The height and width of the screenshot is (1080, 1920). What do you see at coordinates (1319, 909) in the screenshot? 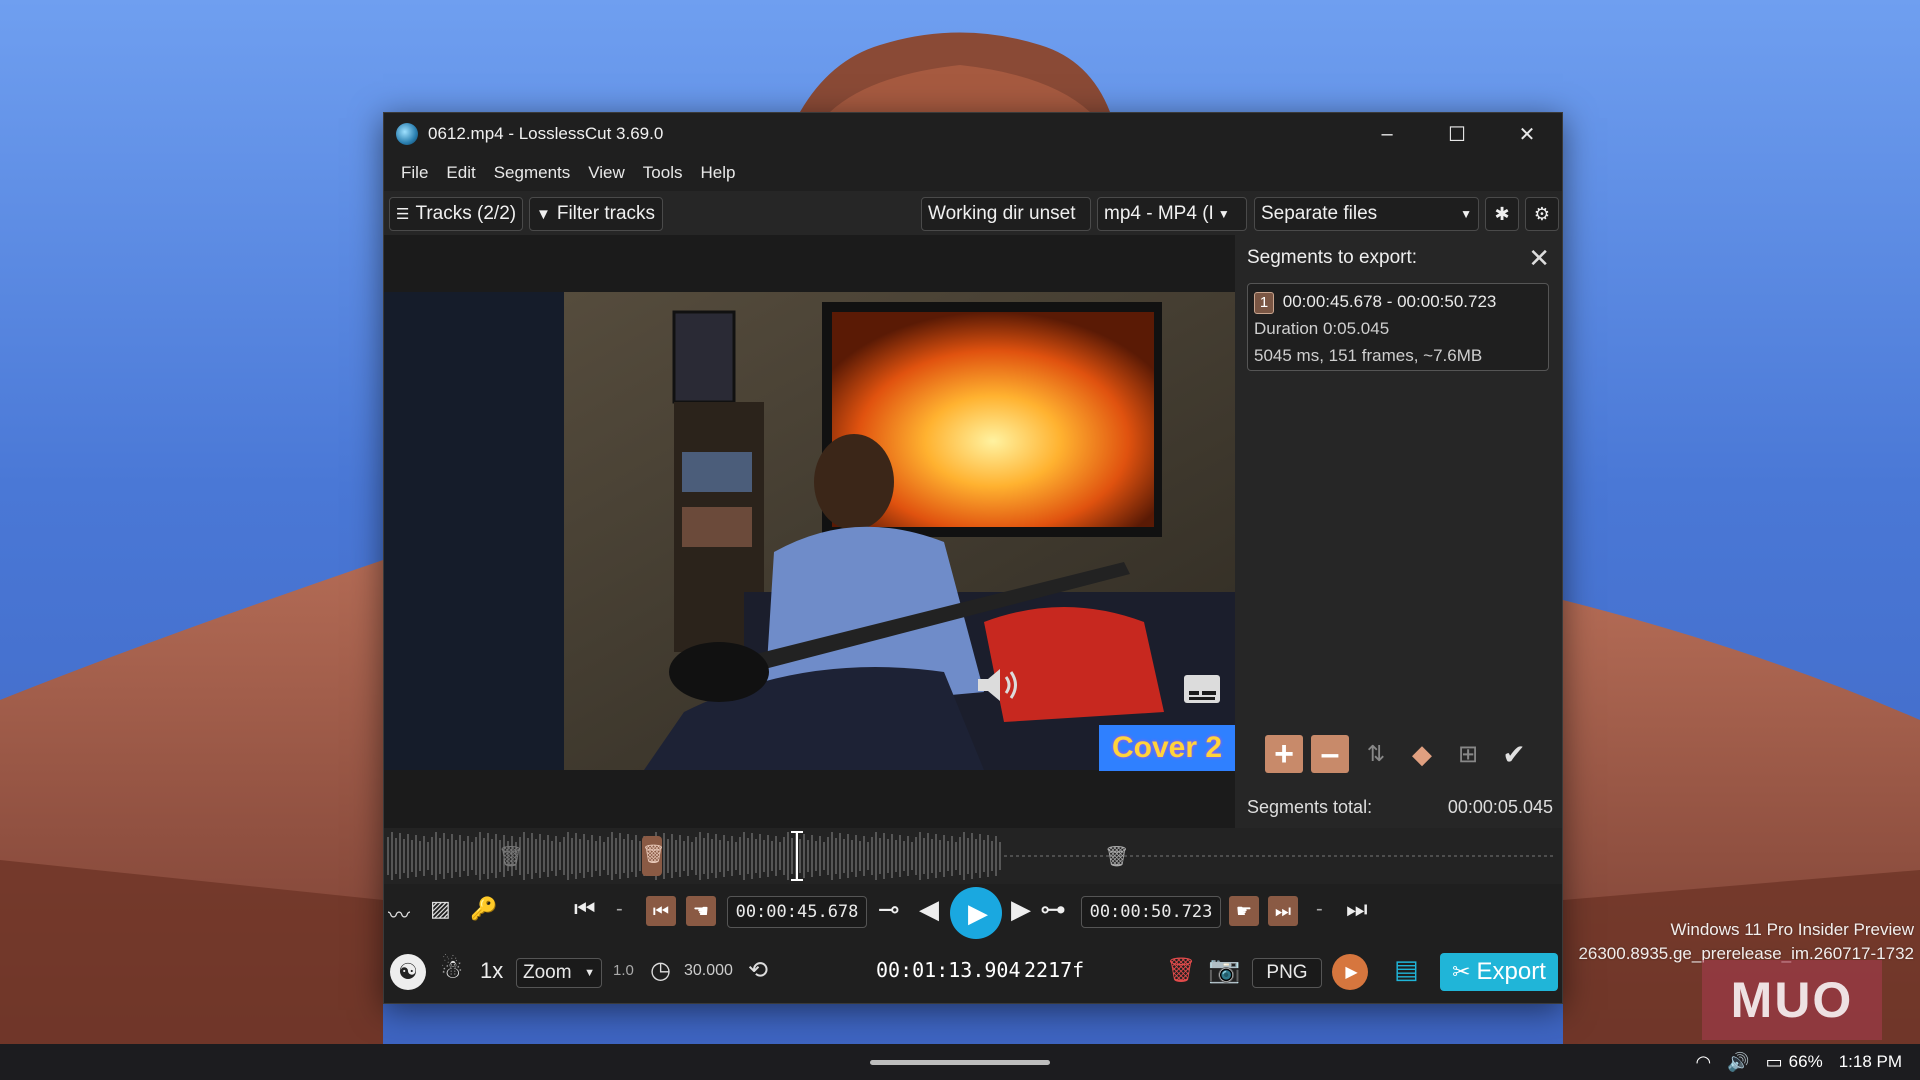
I see `end-dash: -` at bounding box center [1319, 909].